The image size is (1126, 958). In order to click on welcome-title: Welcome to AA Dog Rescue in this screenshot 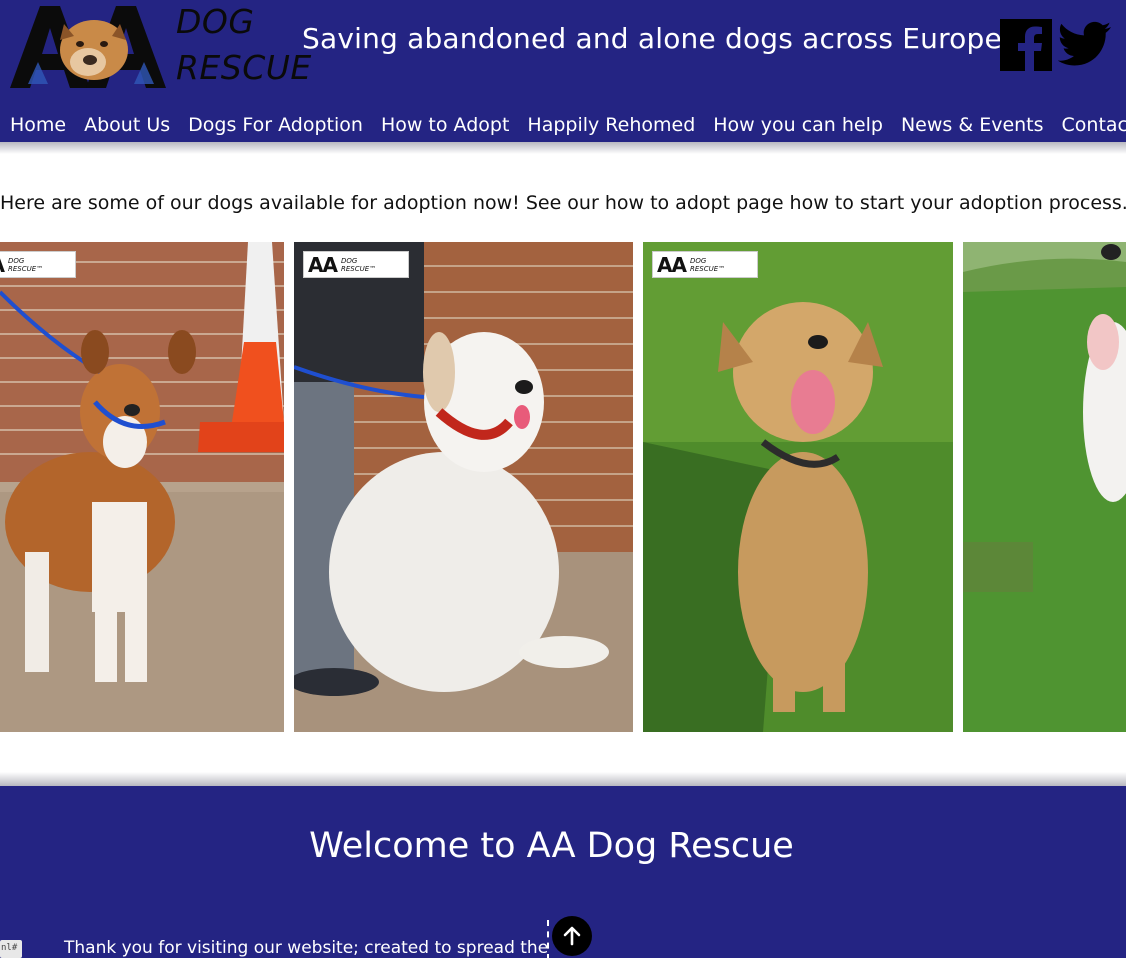, I will do `click(551, 846)`.